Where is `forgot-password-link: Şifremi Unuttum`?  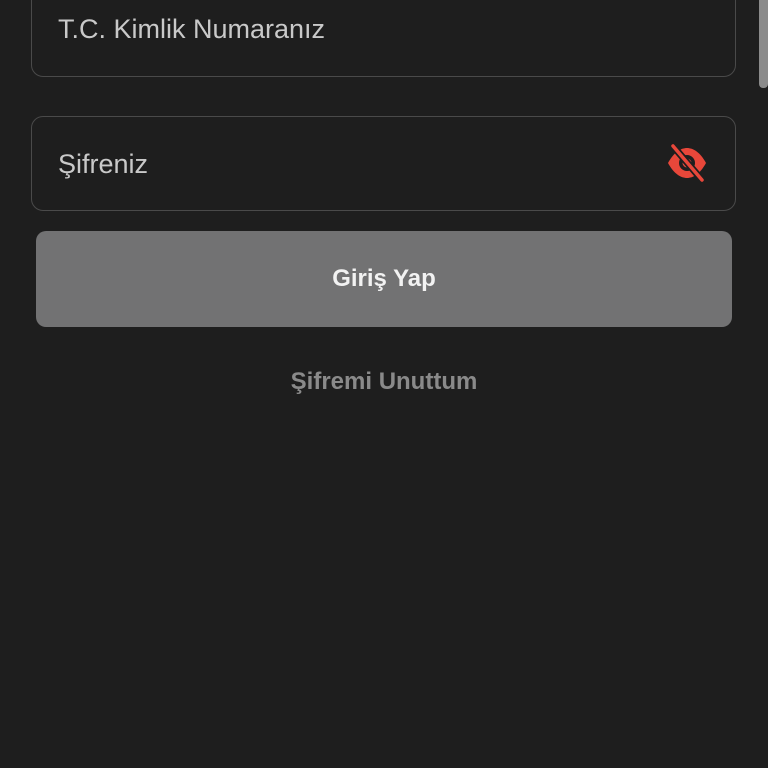 forgot-password-link: Şifremi Unuttum is located at coordinates (384, 382).